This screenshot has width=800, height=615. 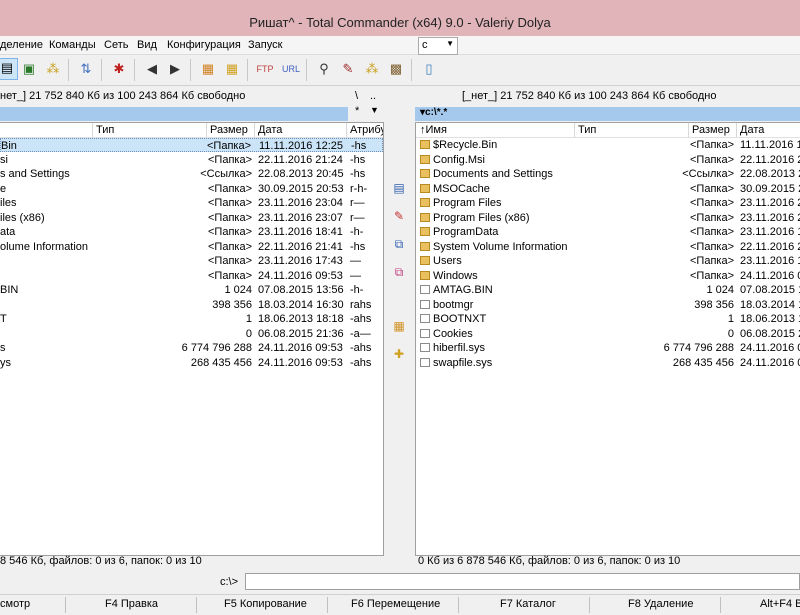 What do you see at coordinates (399, 354) in the screenshot?
I see `new-folder-icon: ✚` at bounding box center [399, 354].